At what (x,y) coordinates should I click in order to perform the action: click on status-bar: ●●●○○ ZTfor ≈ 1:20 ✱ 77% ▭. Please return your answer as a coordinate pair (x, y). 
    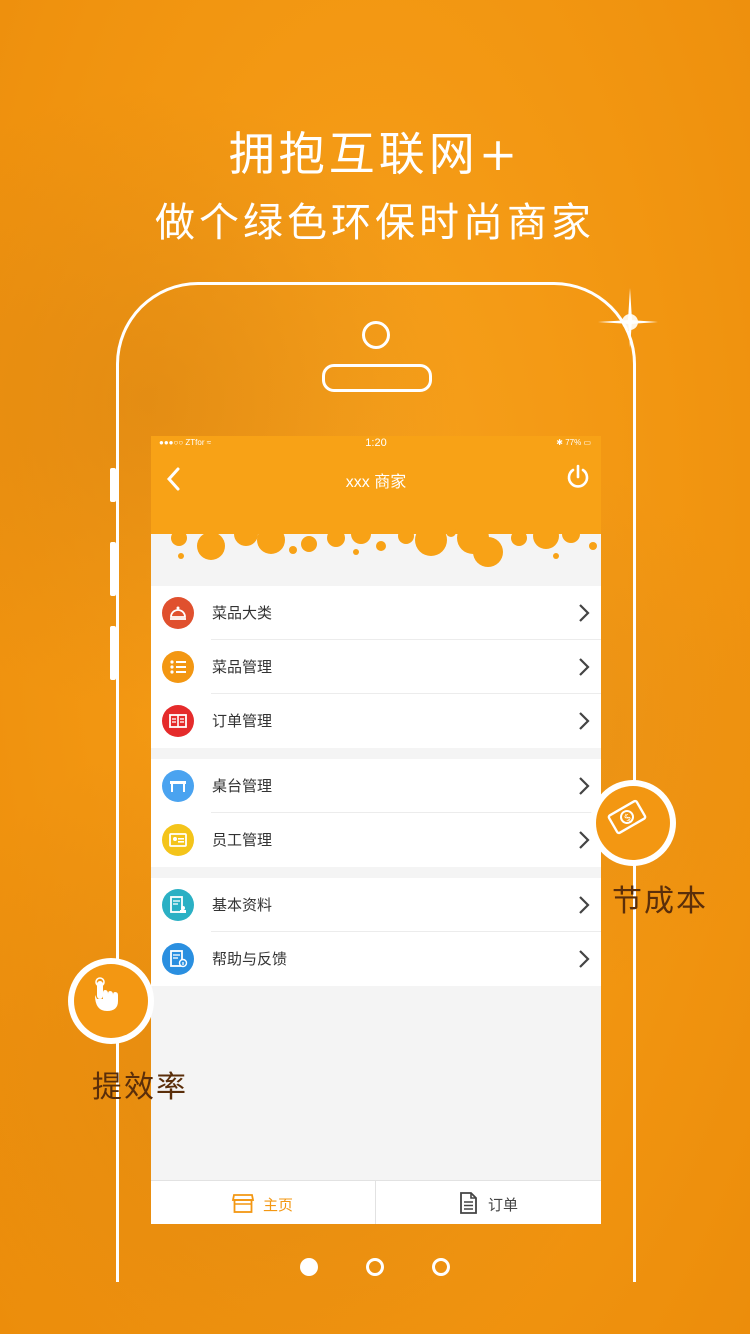
    Looking at the image, I should click on (376, 444).